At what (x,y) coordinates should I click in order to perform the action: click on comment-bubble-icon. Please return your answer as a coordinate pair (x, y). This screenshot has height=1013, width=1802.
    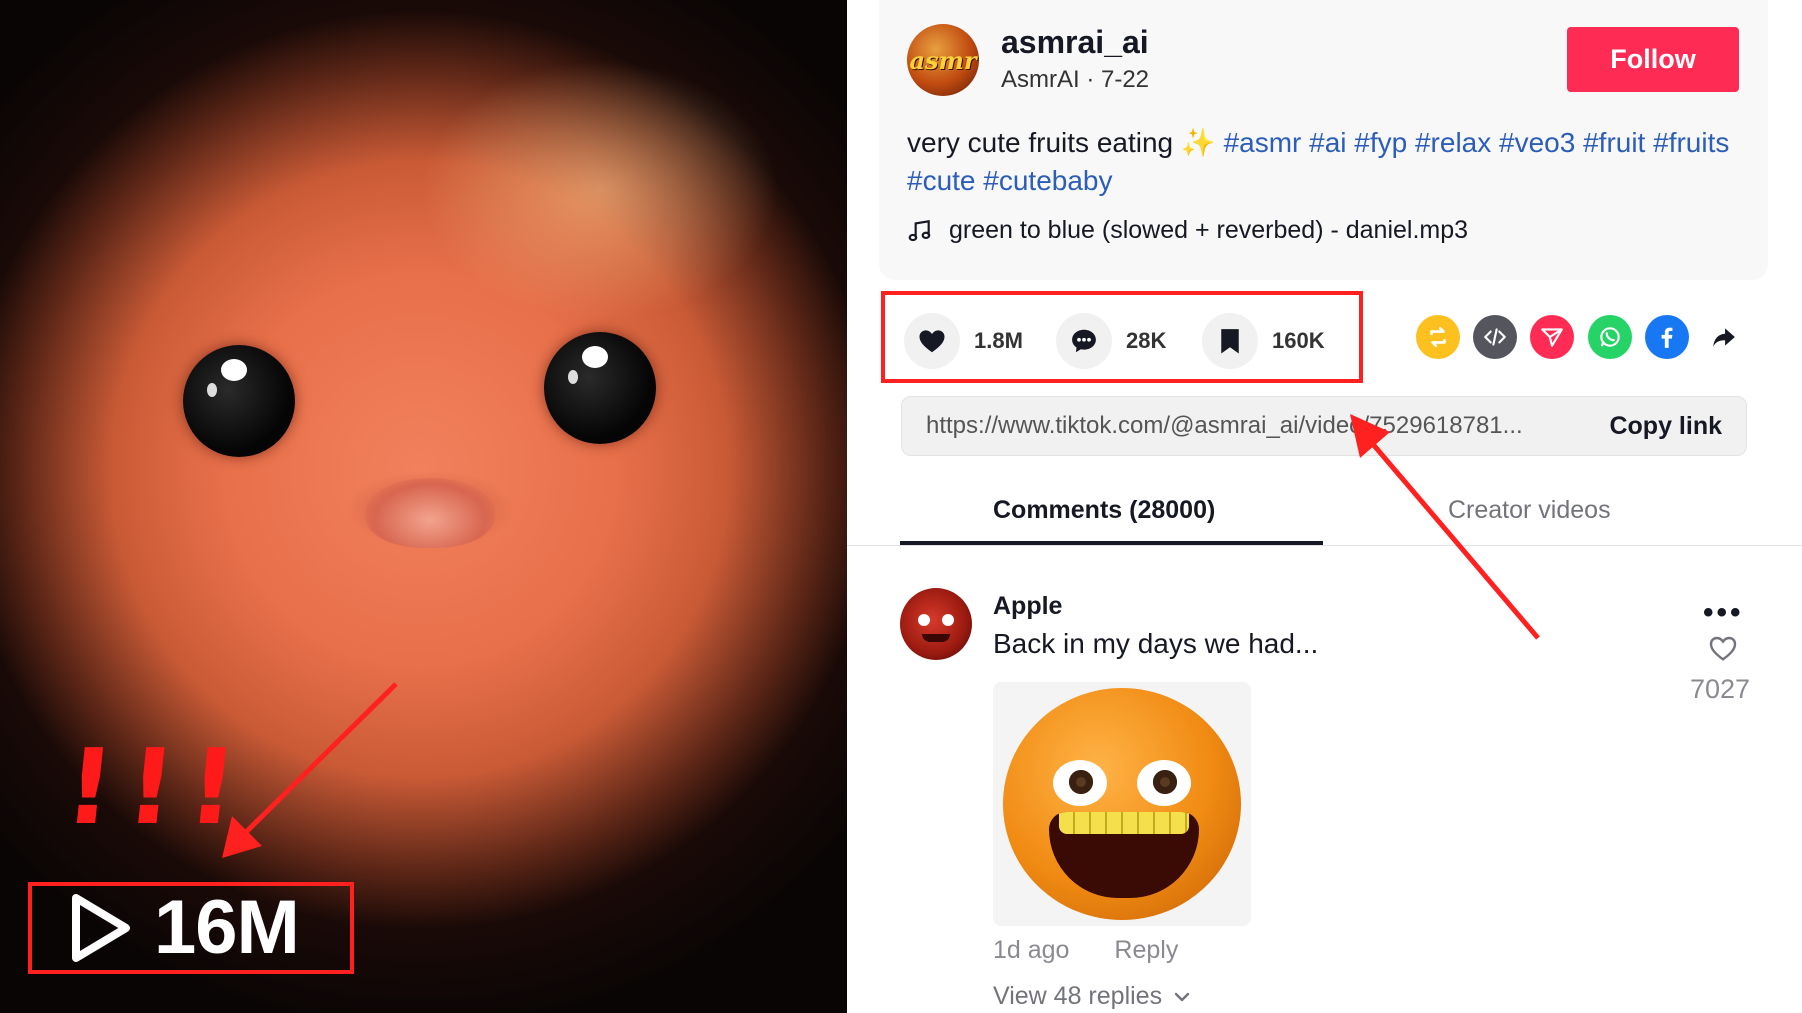
    Looking at the image, I should click on (1084, 341).